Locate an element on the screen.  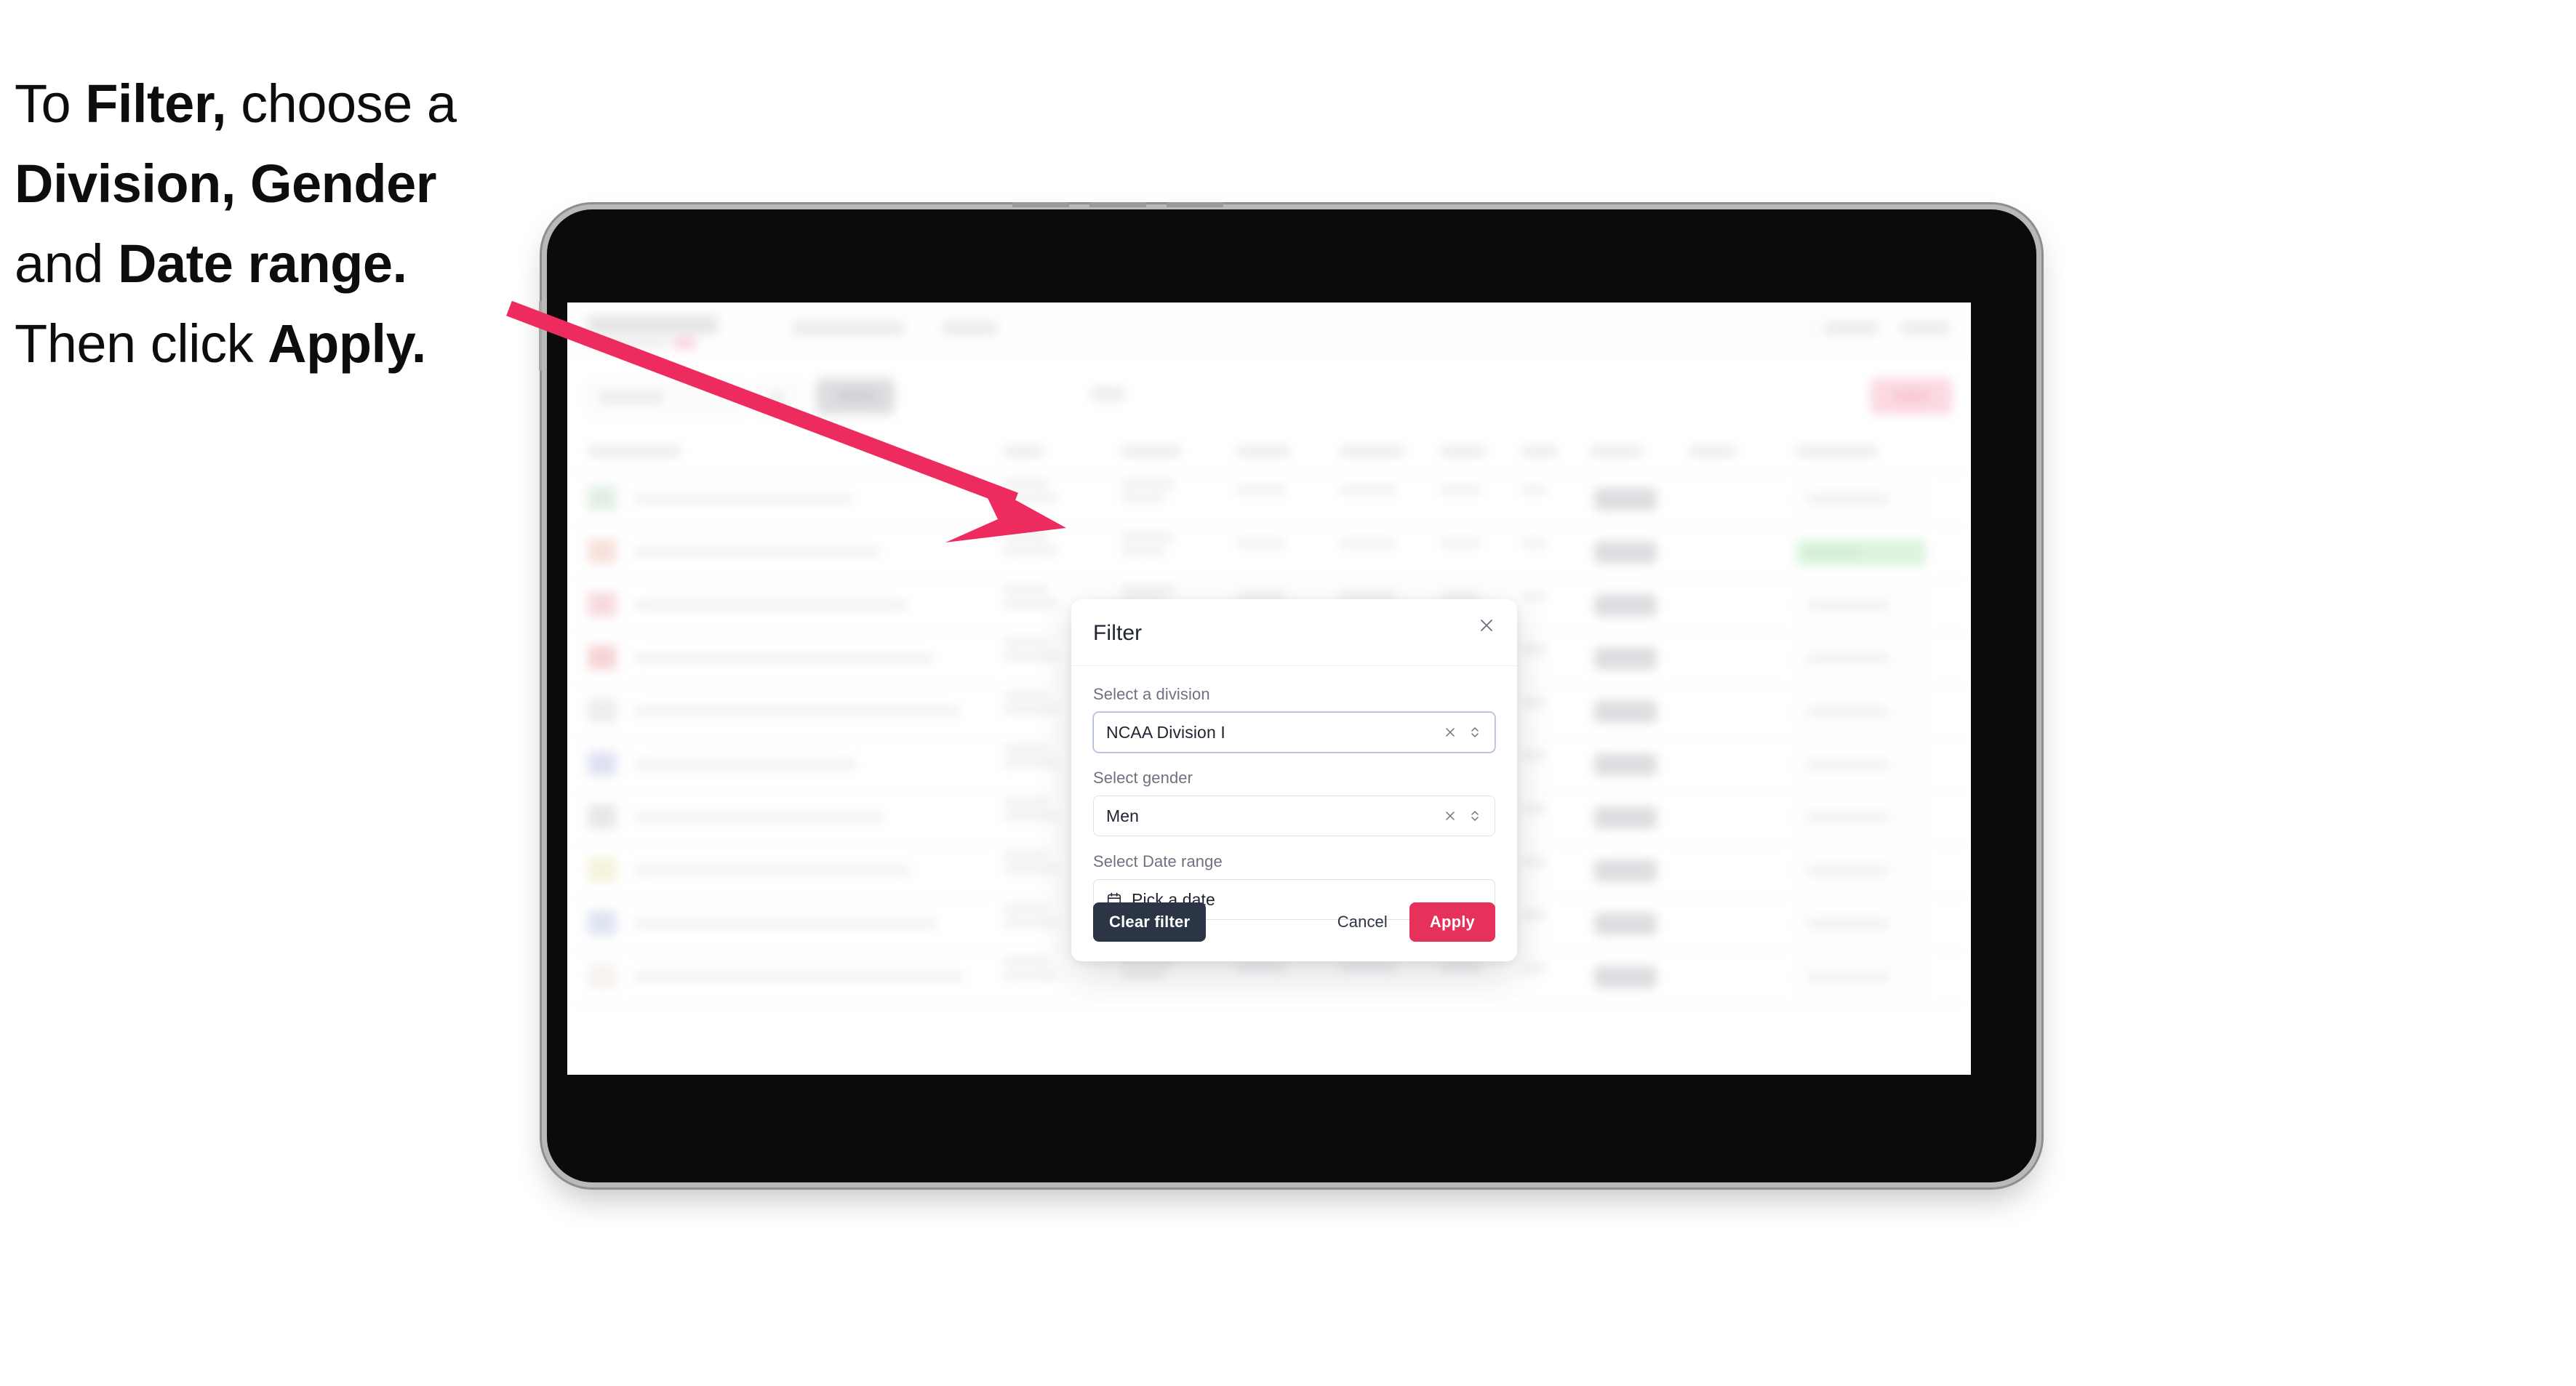
caption-line-2: Division, Gender is located at coordinates (291, 184).